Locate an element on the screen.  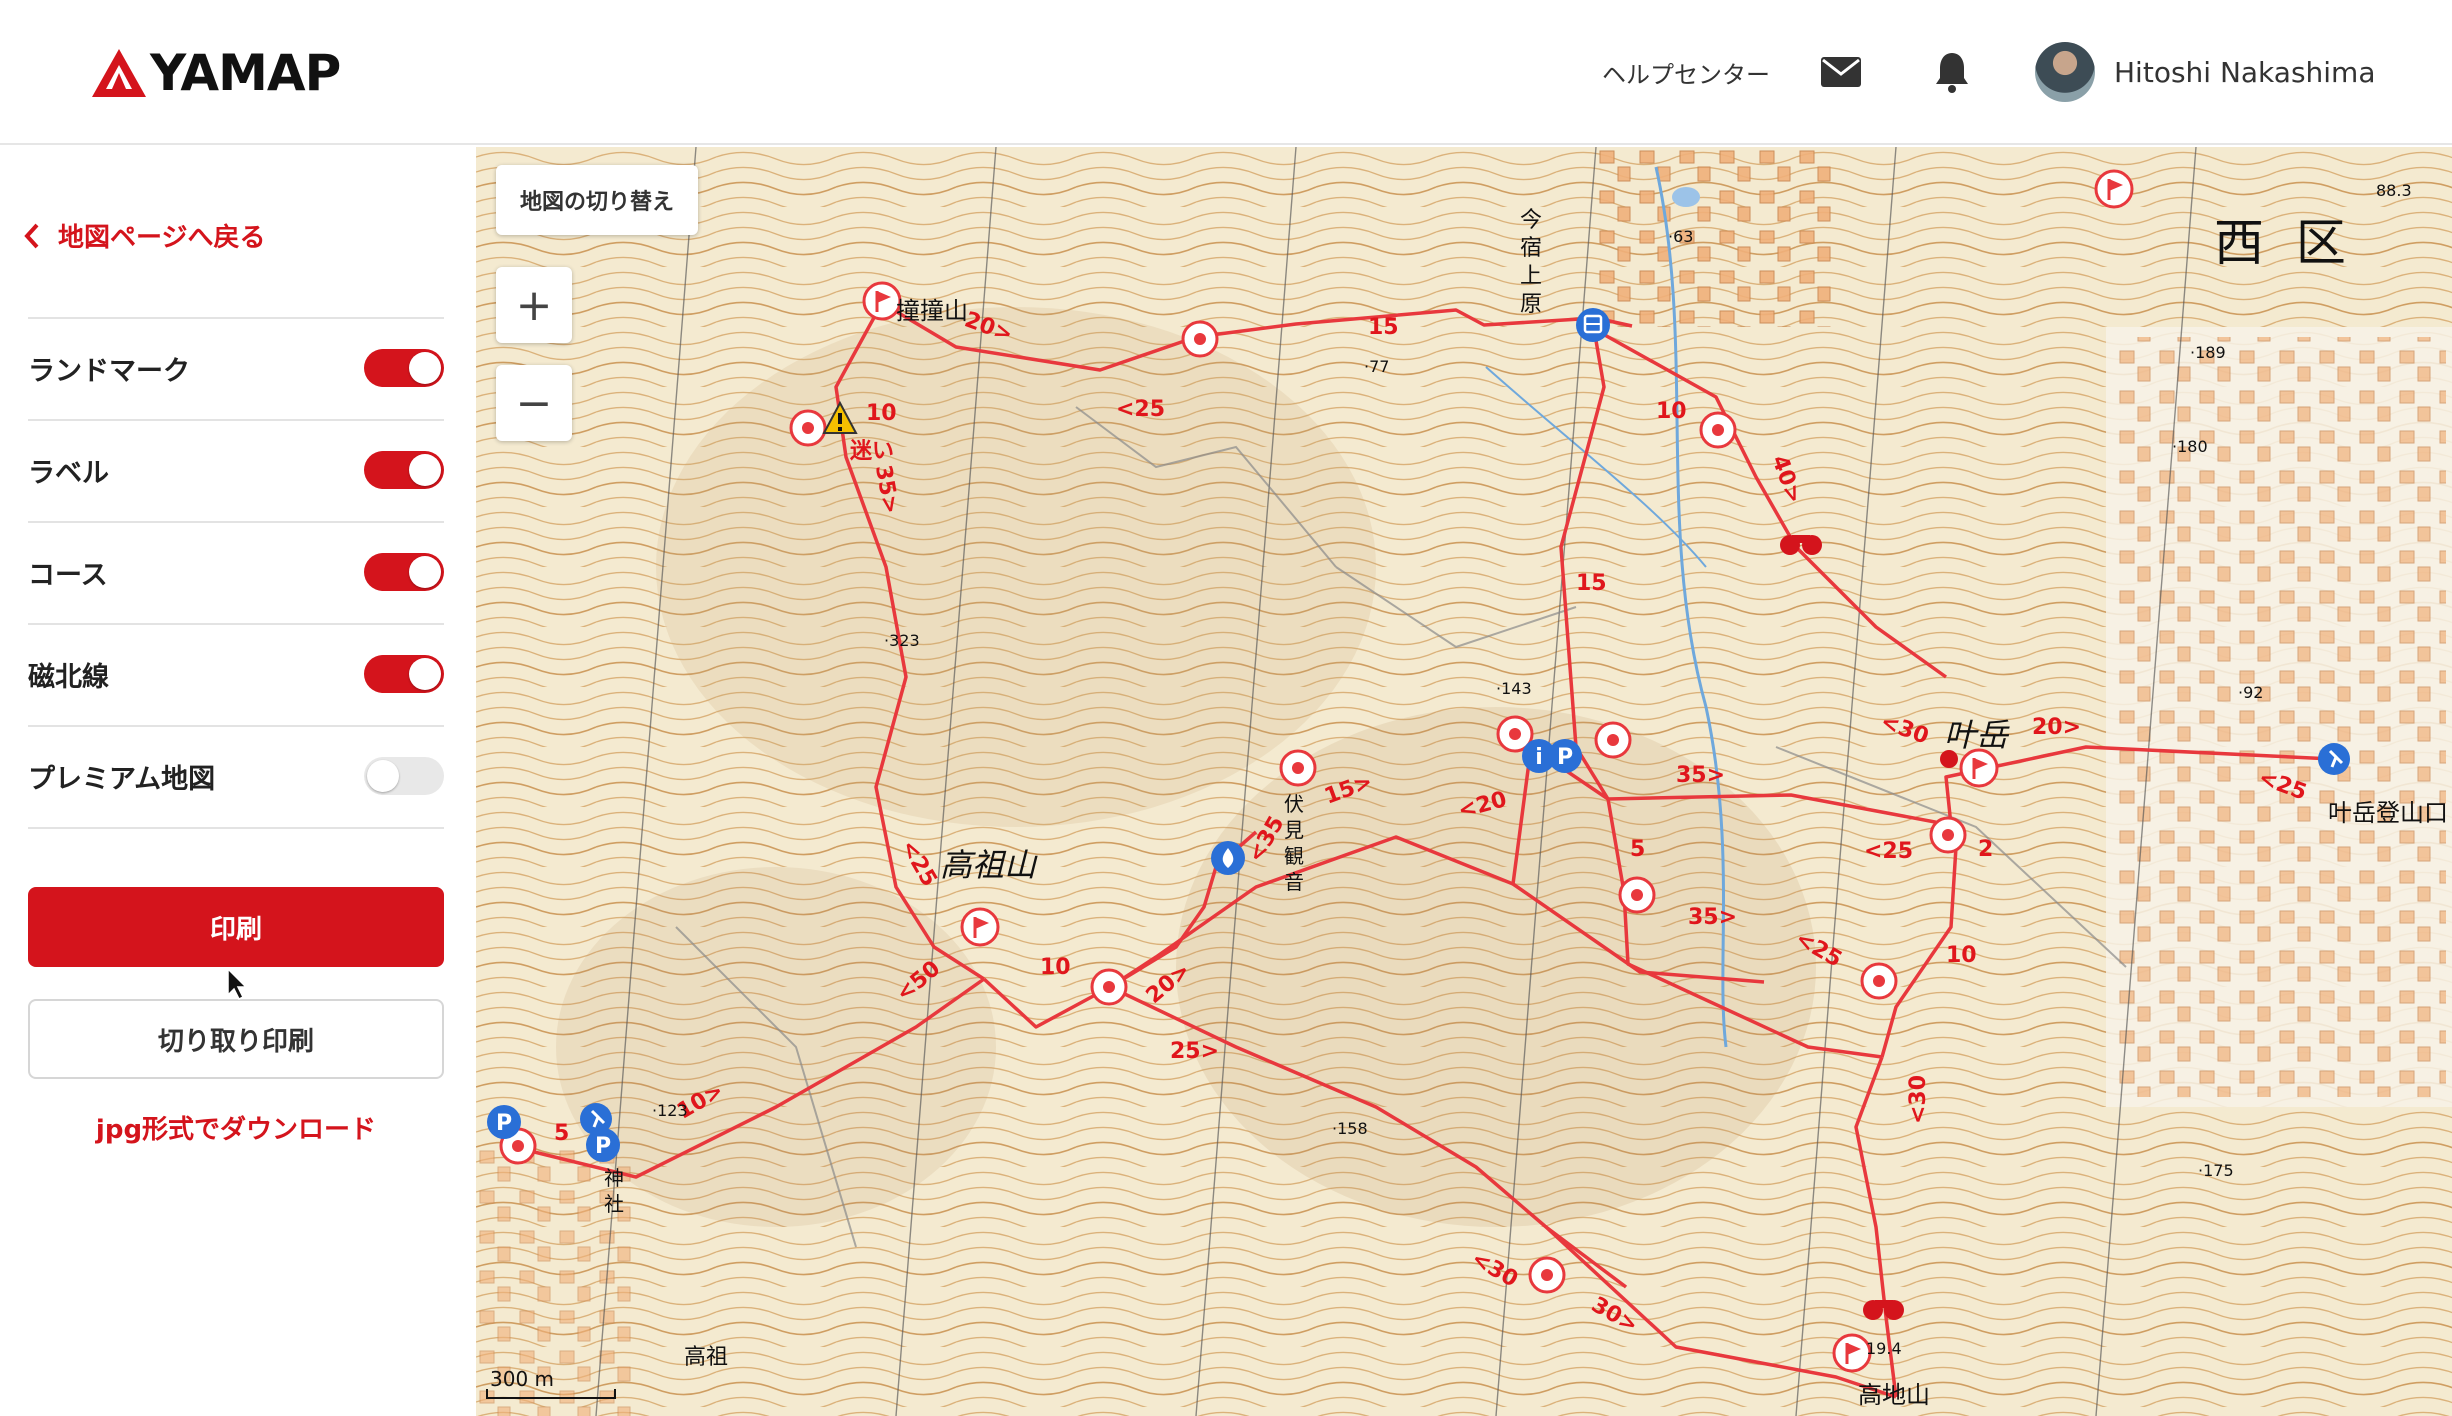
print-button: 印刷 is located at coordinates (236, 927).